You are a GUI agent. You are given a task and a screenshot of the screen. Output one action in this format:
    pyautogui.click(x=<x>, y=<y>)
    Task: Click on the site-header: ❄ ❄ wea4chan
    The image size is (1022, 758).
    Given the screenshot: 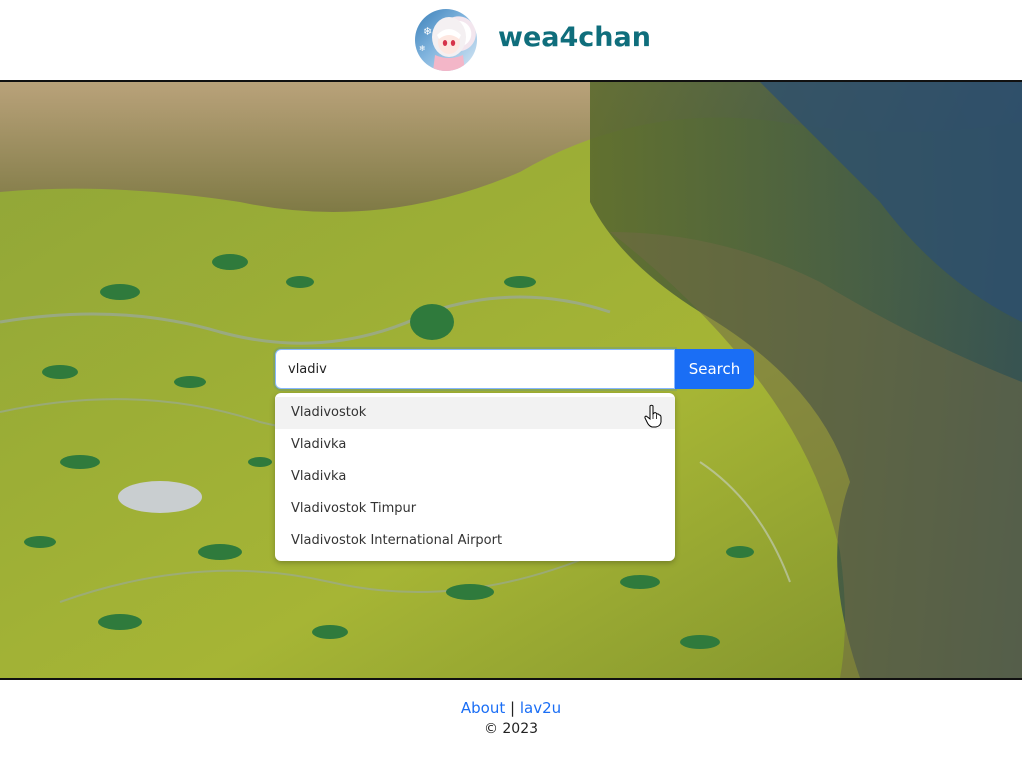 What is the action you would take?
    pyautogui.click(x=511, y=40)
    